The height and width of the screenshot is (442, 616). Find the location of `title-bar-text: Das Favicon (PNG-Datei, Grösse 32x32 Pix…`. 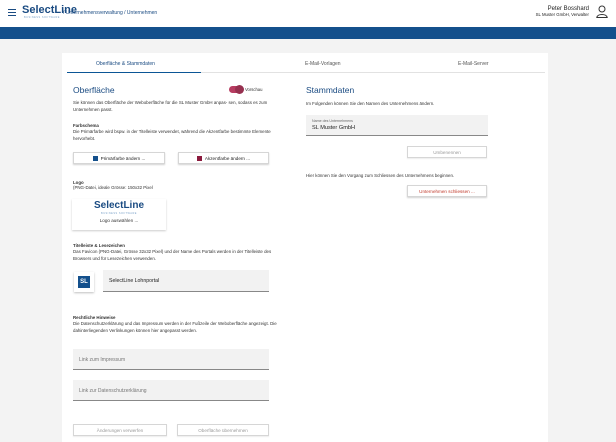

title-bar-text: Das Favicon (PNG-Datei, Grösse 32x32 Pix… is located at coordinates (172, 255).